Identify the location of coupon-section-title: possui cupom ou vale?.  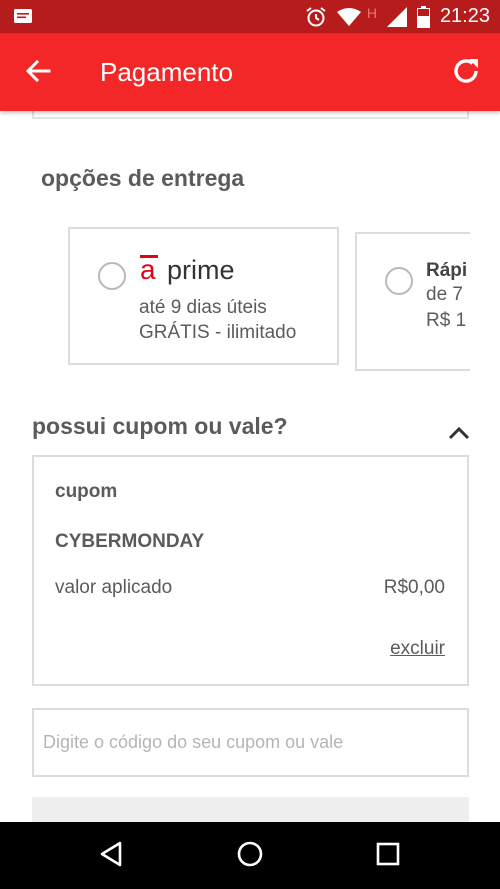
(160, 426).